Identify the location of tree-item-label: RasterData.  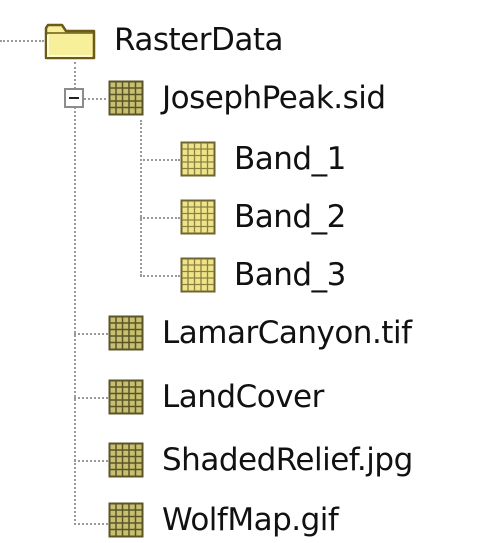
(199, 40).